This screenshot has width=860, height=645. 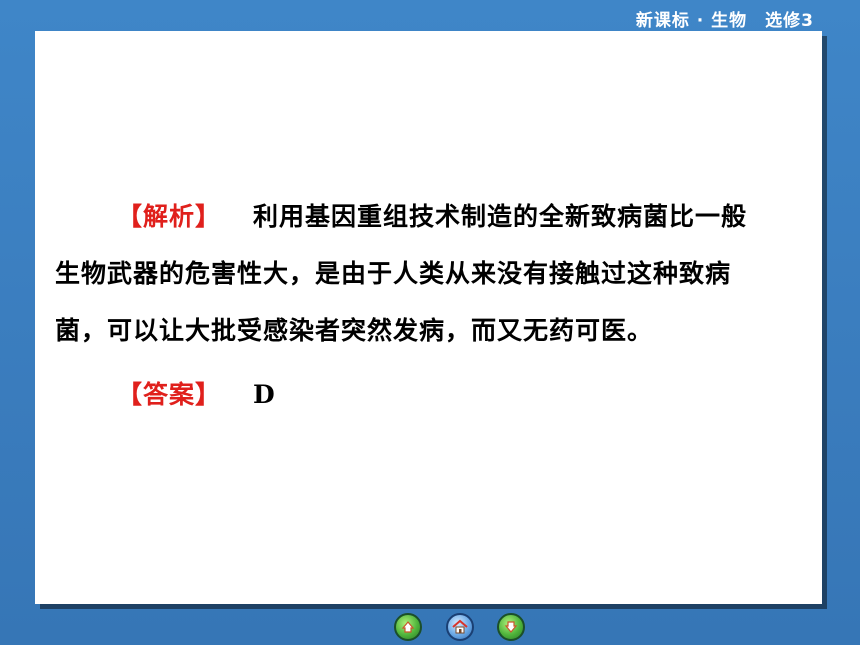 What do you see at coordinates (169, 216) in the screenshot?
I see `analysis-tag: 【解析】` at bounding box center [169, 216].